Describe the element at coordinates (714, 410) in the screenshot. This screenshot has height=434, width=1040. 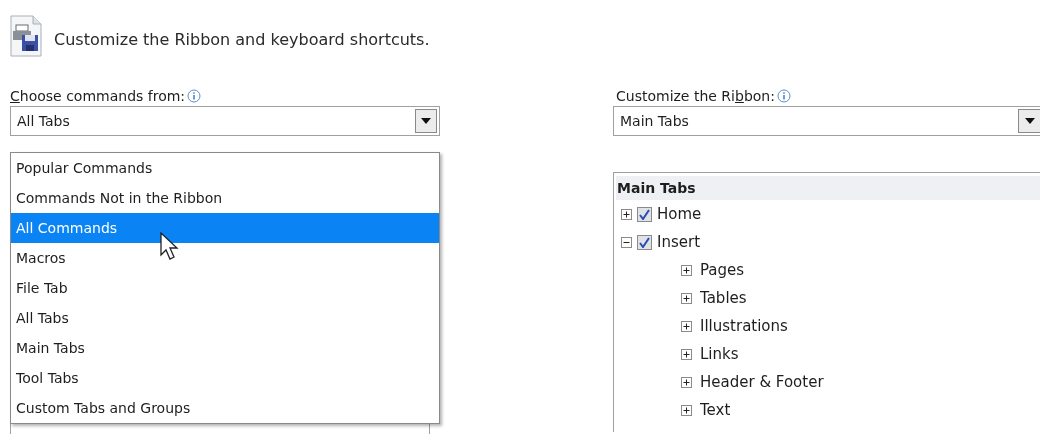
I see `tree-item: Text` at that location.